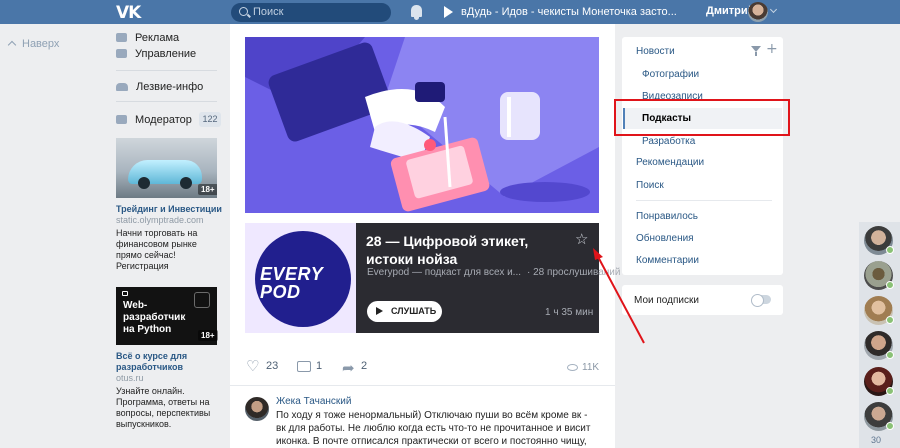 This screenshot has height=448, width=900. Describe the element at coordinates (758, 12) in the screenshot. I see `user-avatar` at that location.